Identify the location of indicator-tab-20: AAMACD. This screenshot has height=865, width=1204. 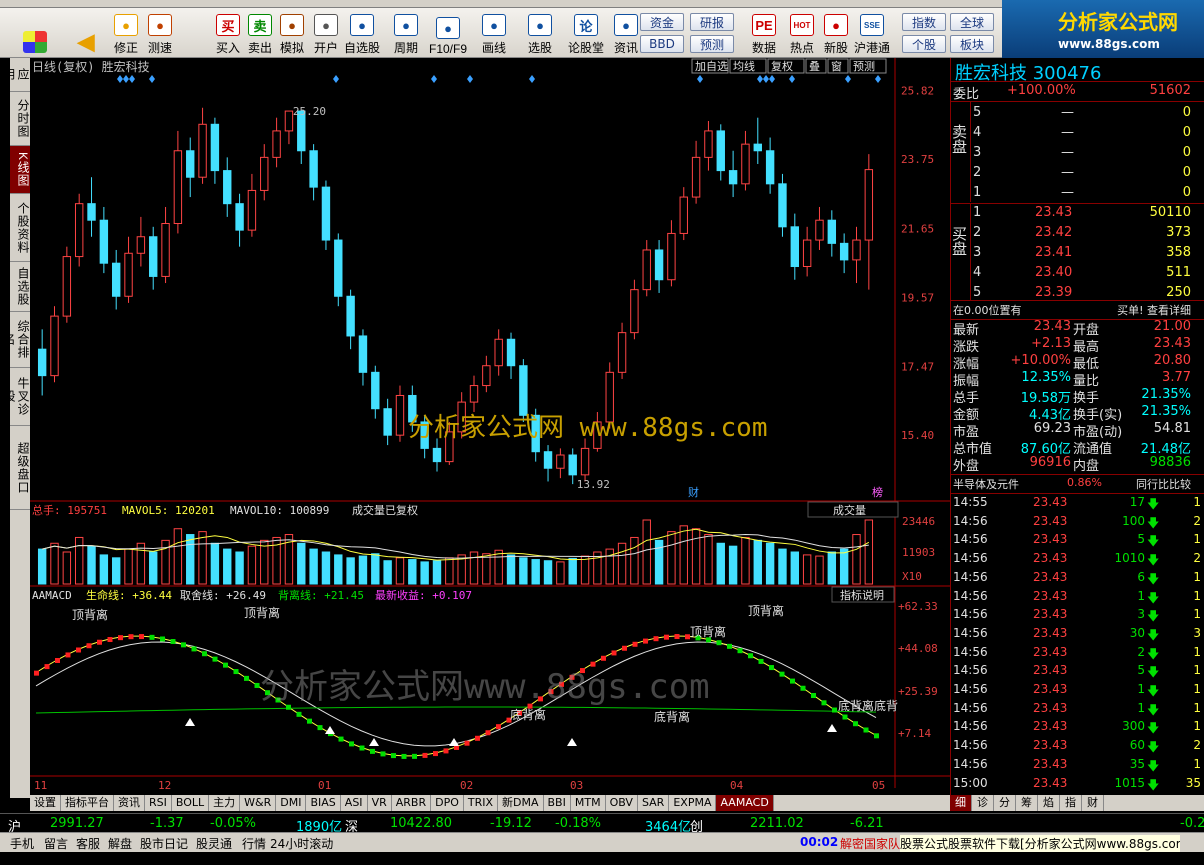
(745, 803).